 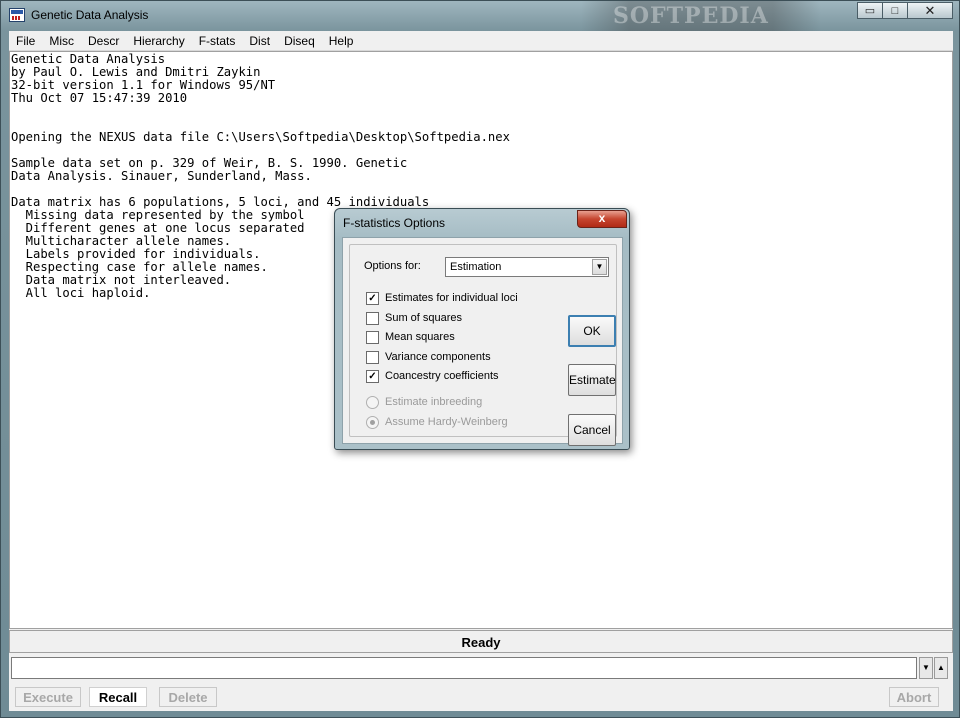 What do you see at coordinates (299, 40) in the screenshot?
I see `menu-diseq: Diseq` at bounding box center [299, 40].